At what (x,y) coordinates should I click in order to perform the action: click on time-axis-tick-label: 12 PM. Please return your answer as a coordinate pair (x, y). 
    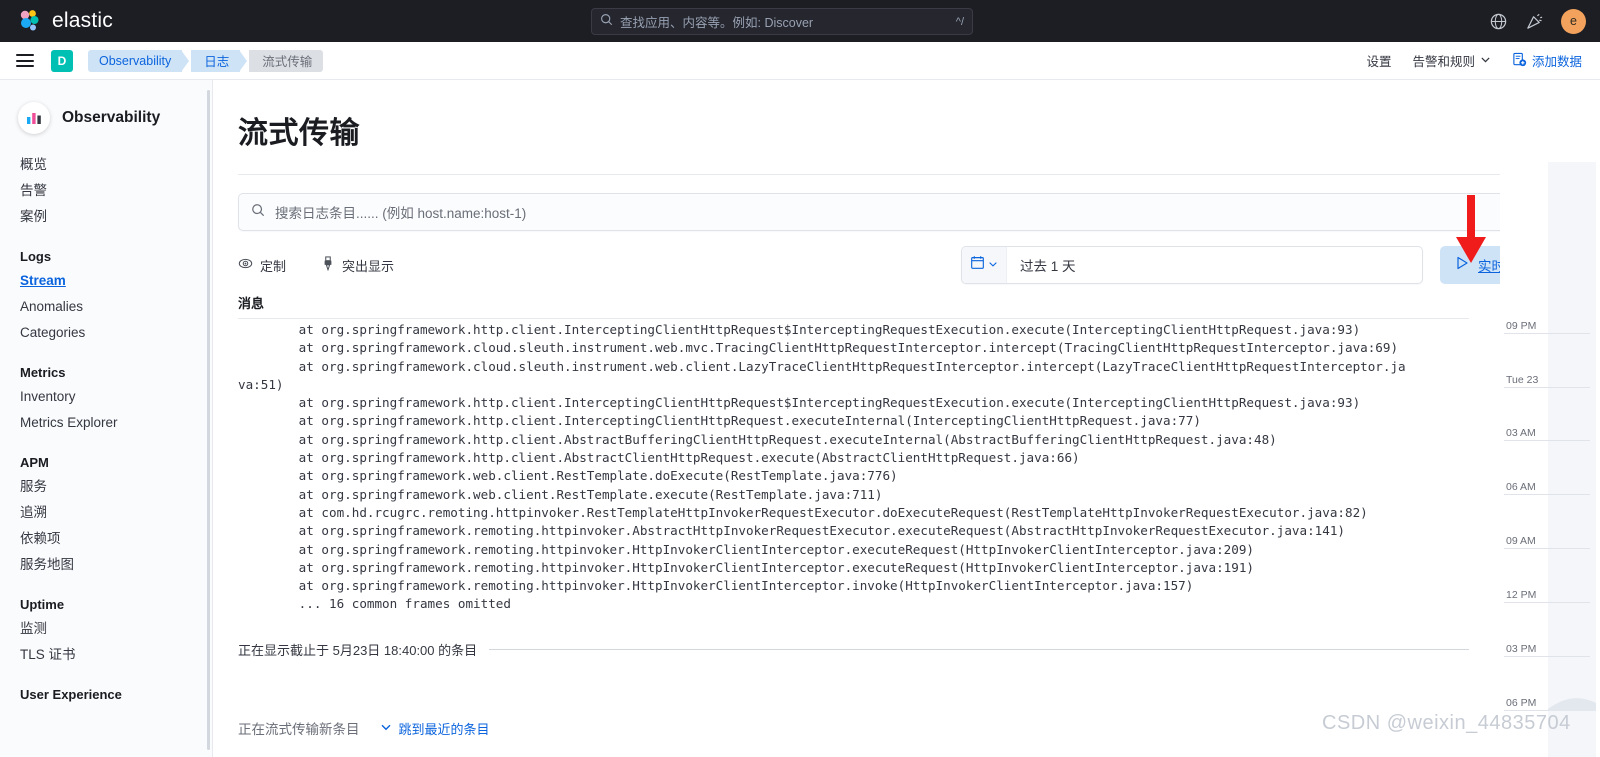
    Looking at the image, I should click on (1521, 595).